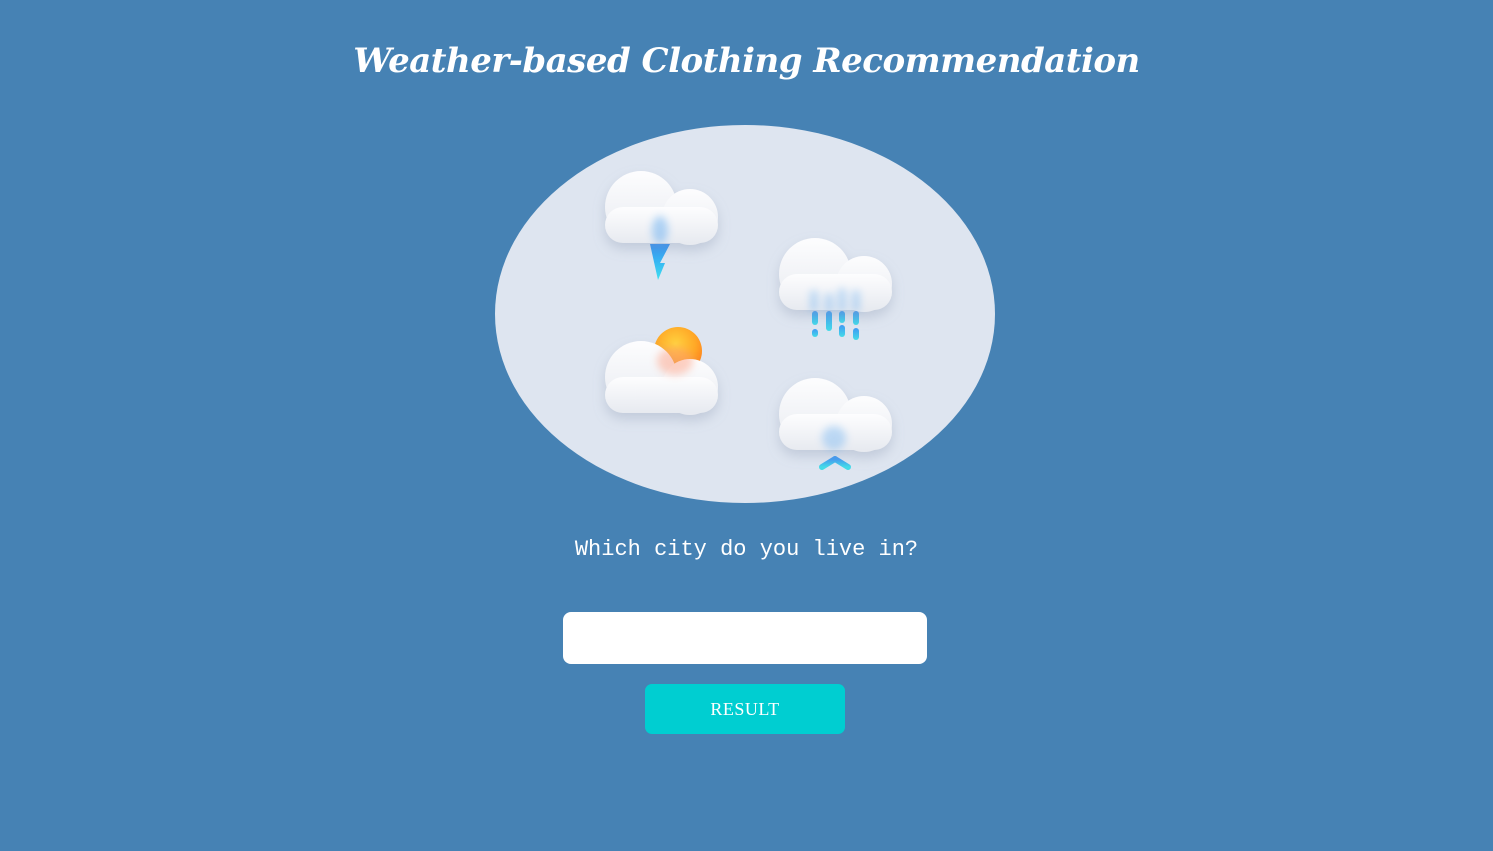 The image size is (1493, 851). I want to click on page-title: Weather-based Clothing Recommendation, so click(746, 61).